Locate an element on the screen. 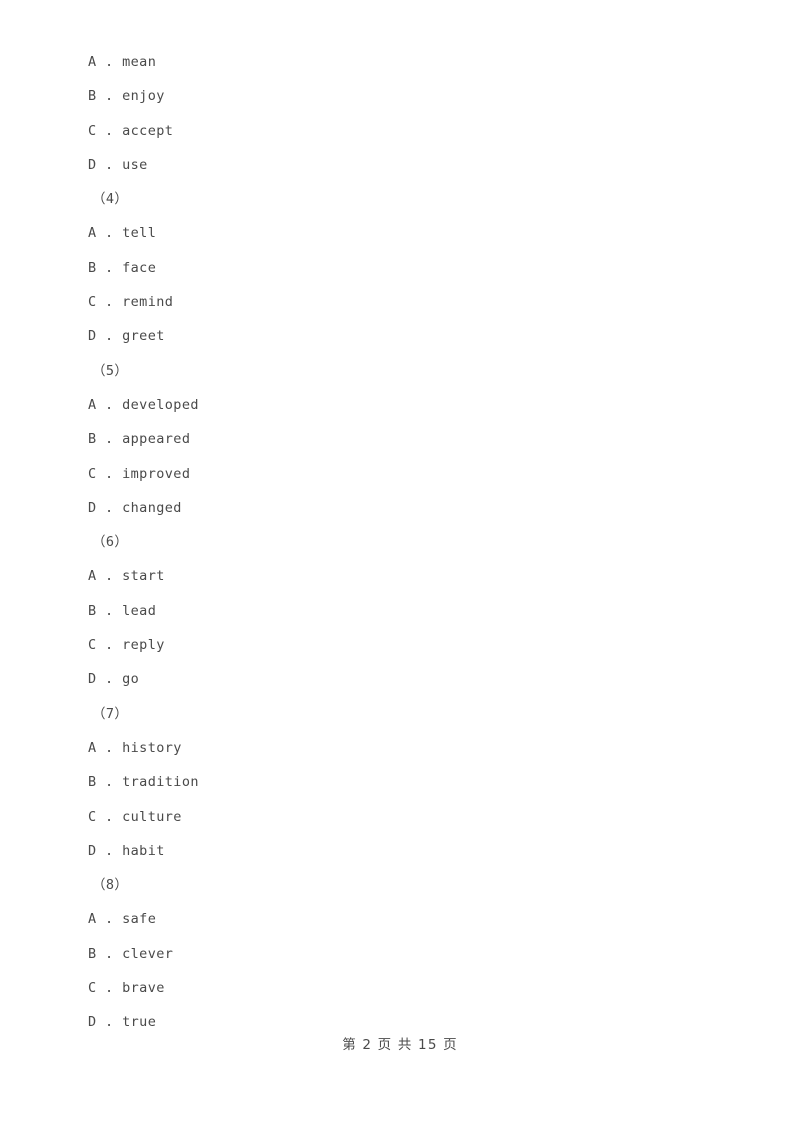 The height and width of the screenshot is (1132, 800). answer-option: A . mean is located at coordinates (400, 62).